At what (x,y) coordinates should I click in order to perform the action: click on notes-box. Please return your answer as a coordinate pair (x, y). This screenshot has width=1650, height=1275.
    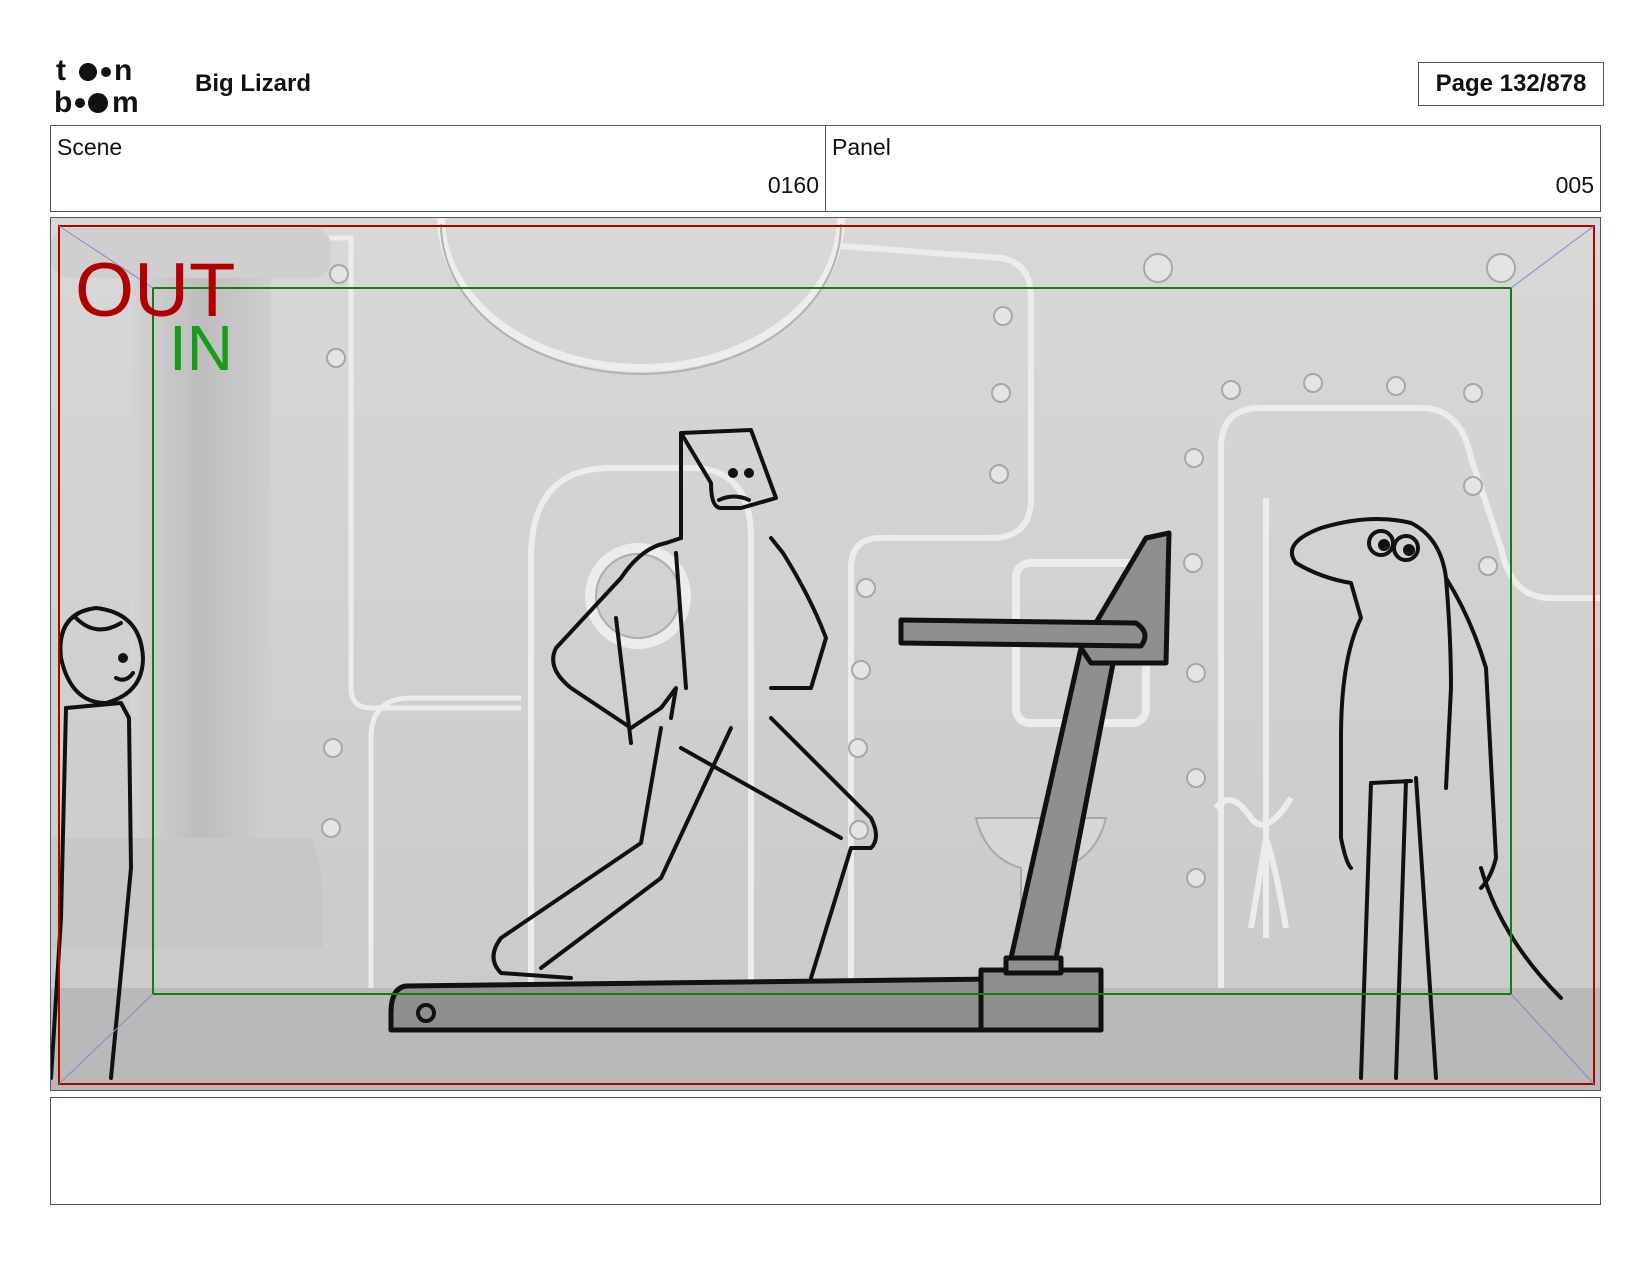
    Looking at the image, I should click on (825, 1151).